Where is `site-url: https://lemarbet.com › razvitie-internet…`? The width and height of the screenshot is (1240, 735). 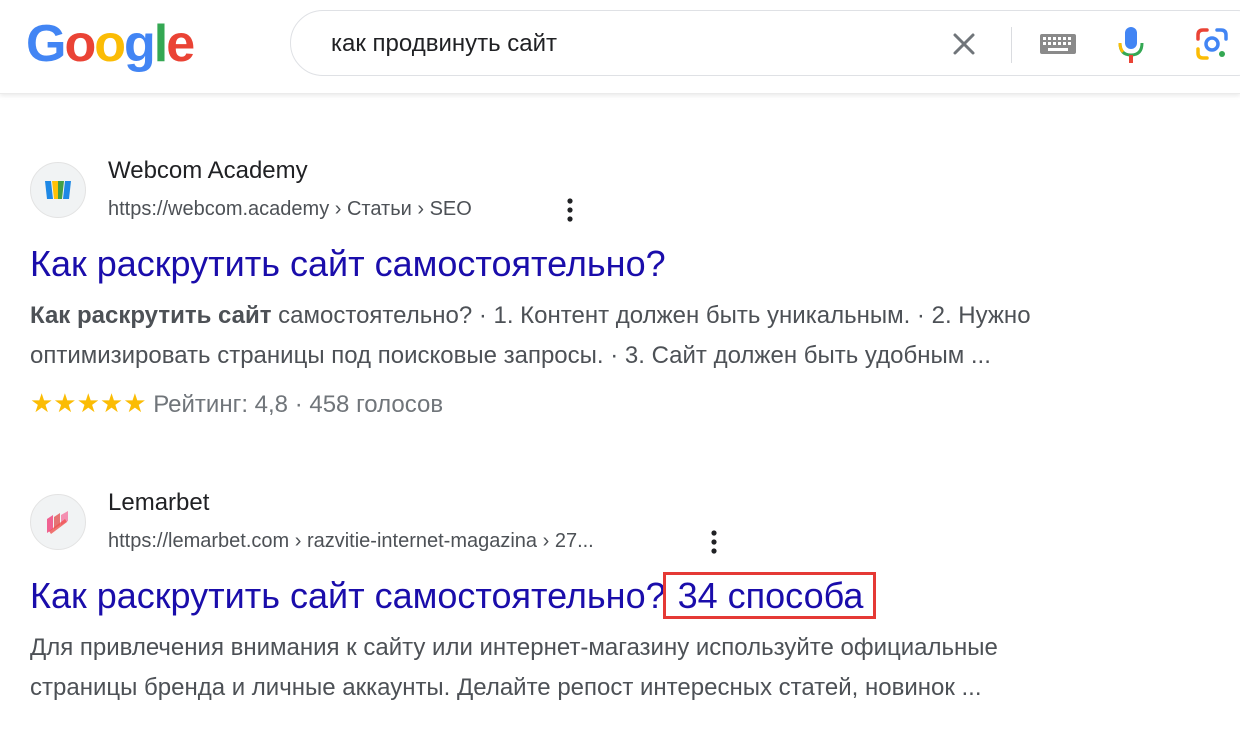 site-url: https://lemarbet.com › razvitie-internet… is located at coordinates (351, 541).